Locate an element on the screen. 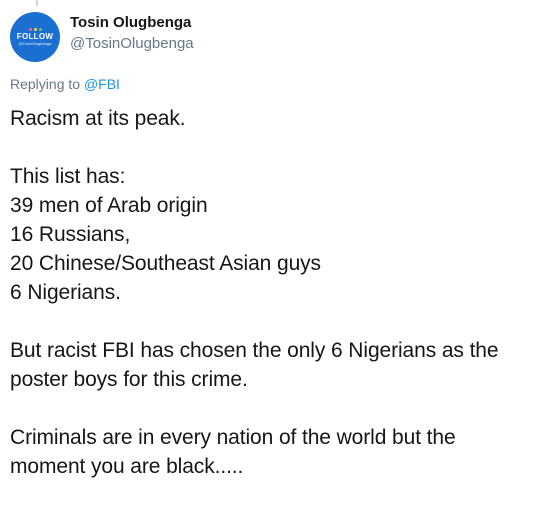  thread-connector-line is located at coordinates (37, 3).